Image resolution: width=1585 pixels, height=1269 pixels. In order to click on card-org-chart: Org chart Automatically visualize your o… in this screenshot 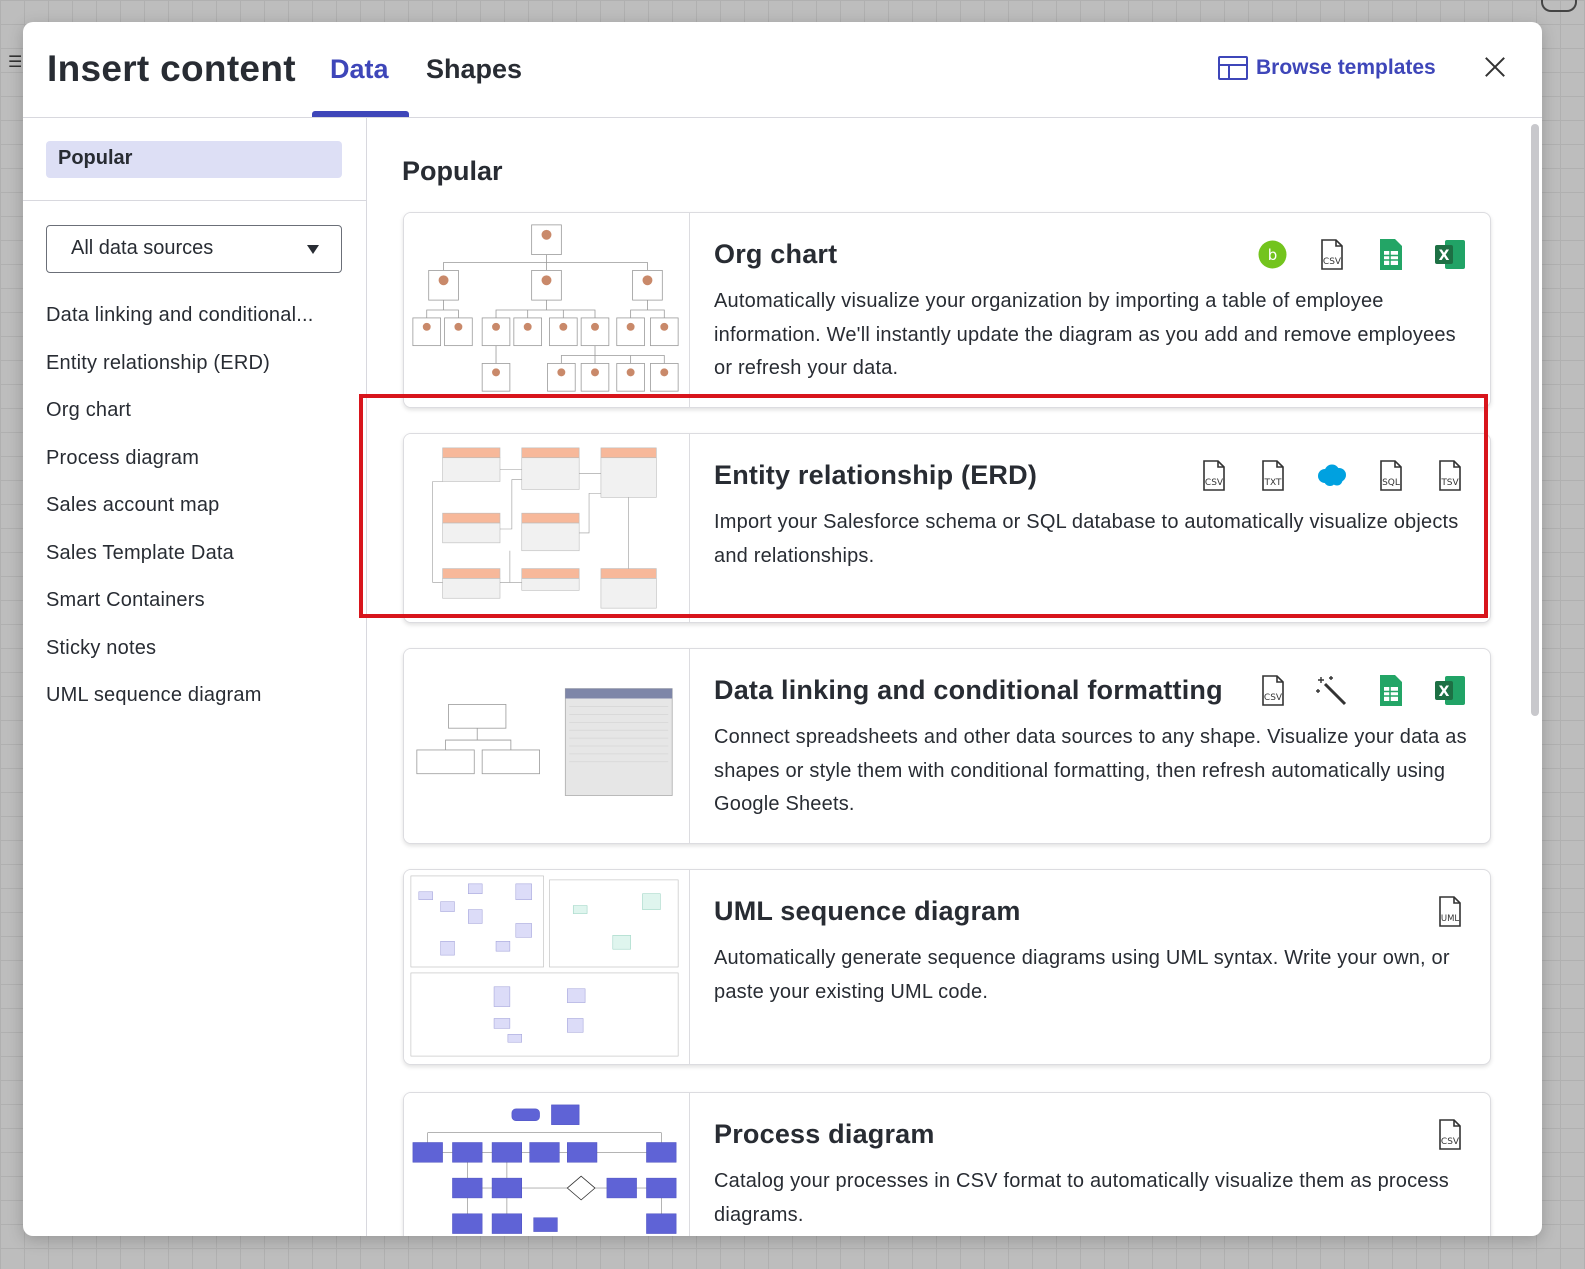, I will do `click(947, 310)`.